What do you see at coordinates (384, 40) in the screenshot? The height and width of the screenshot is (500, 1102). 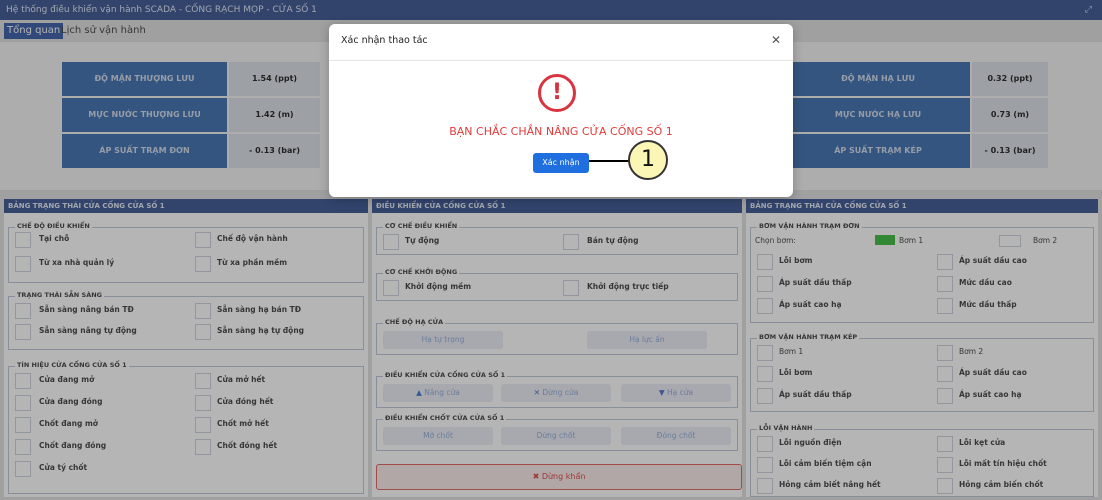 I see `dialog-title: Xác nhận thao tác` at bounding box center [384, 40].